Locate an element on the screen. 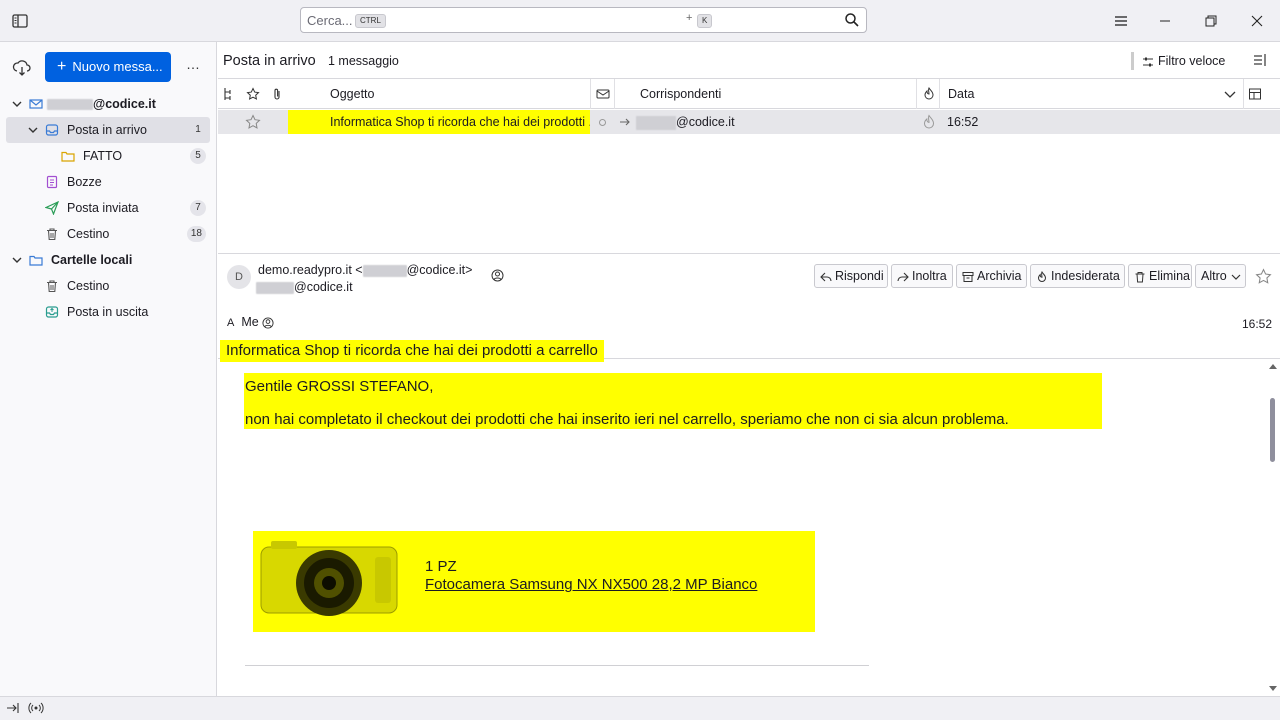  forward-button: Inoltra is located at coordinates (922, 276).